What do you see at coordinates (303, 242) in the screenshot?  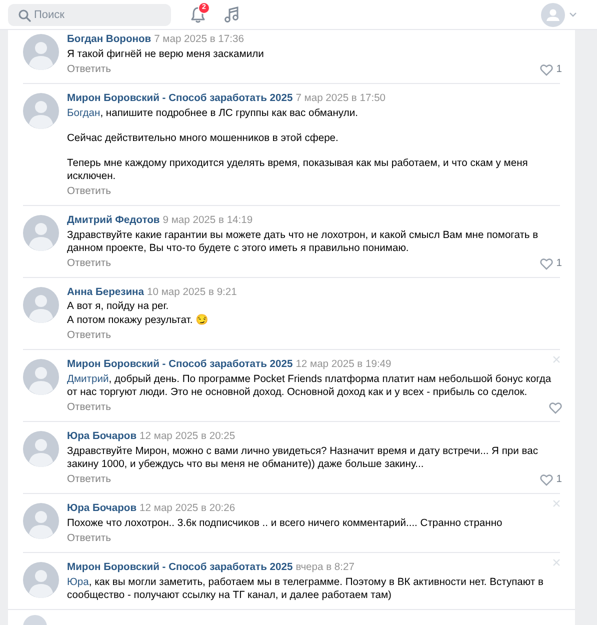 I see `comment-text: Здравствуйте какие гарантии вы можете дать что не лохотрон, и какой смысл Вам мне помогать в данном проекте, Вы что-то будете с этого иметь я правильно понимаю.` at bounding box center [303, 242].